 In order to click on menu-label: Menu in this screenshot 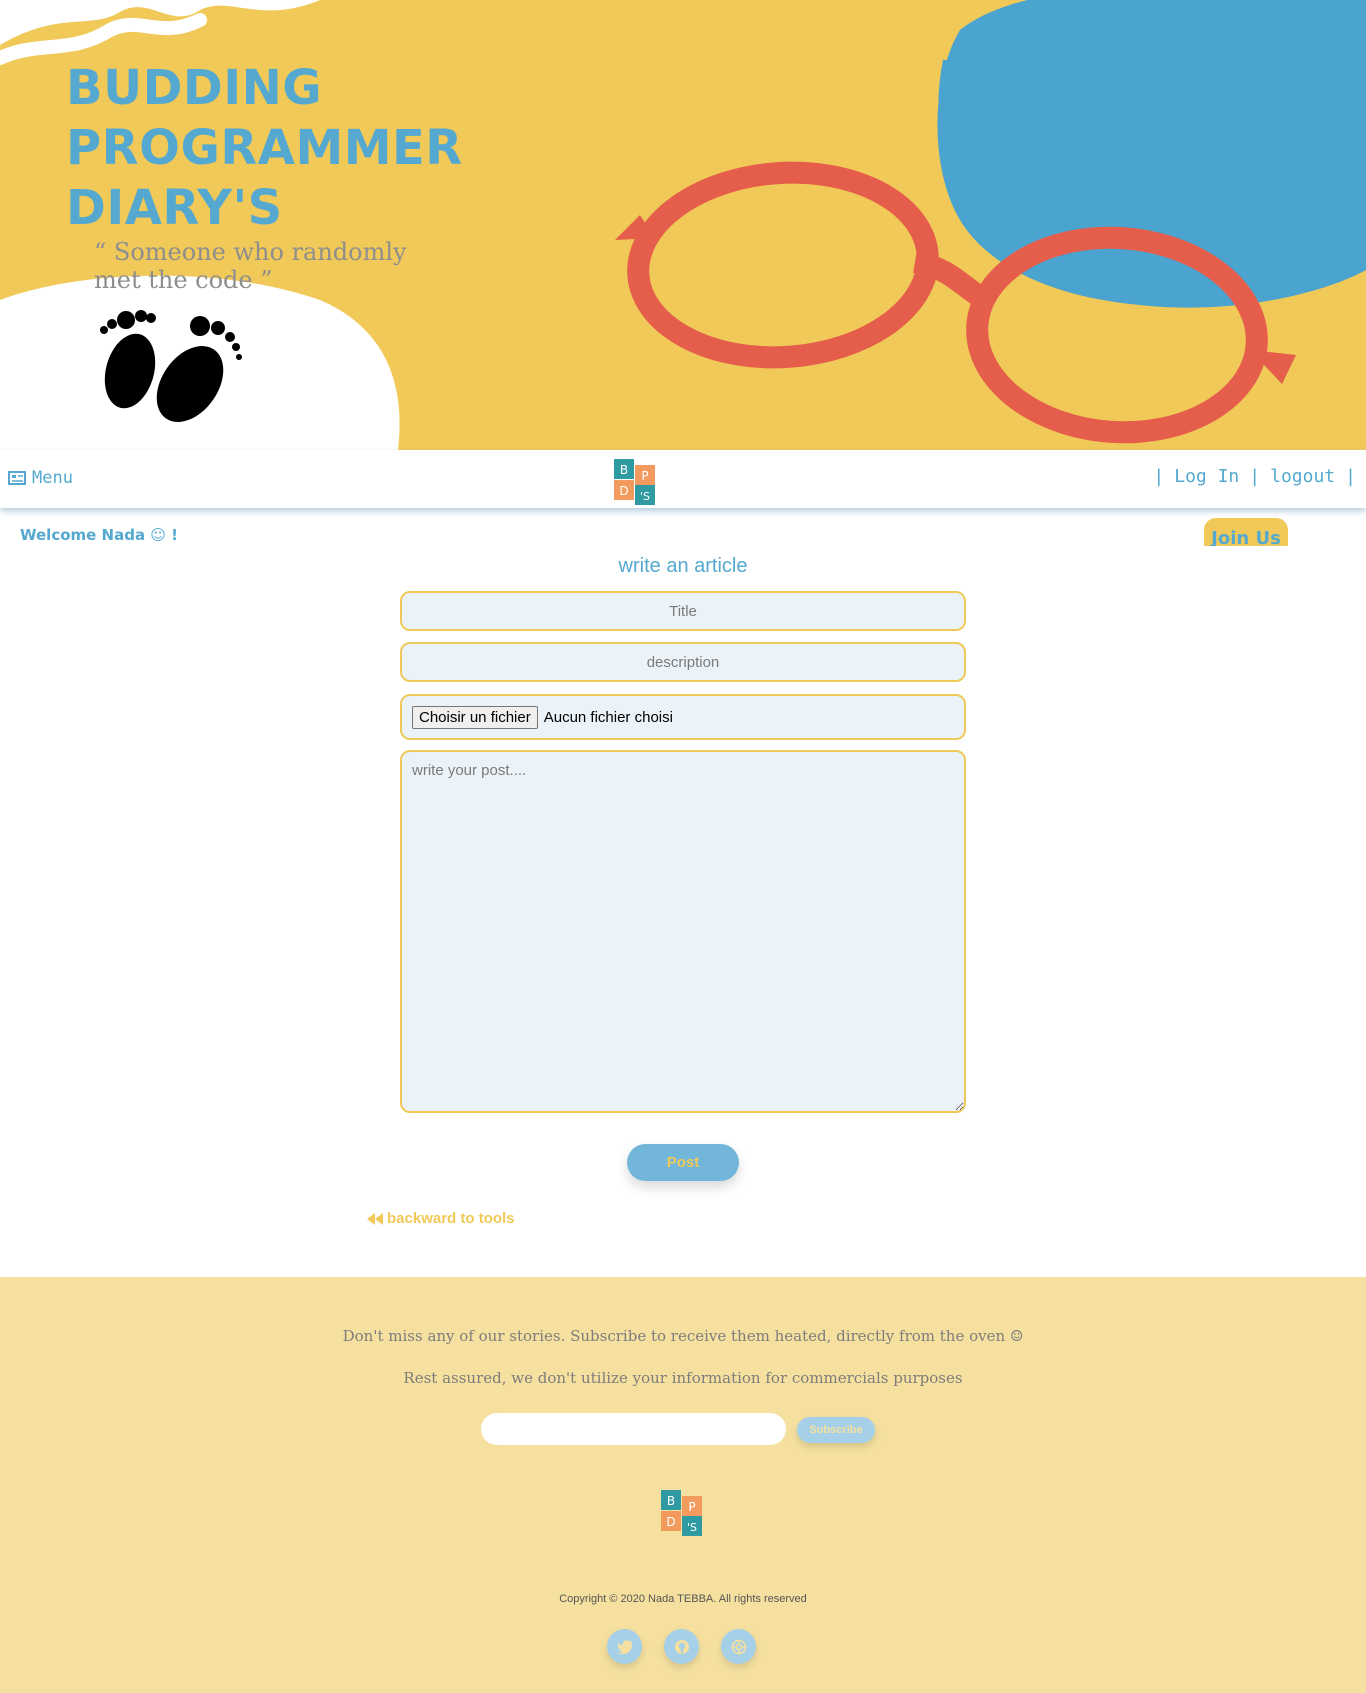, I will do `click(52, 478)`.